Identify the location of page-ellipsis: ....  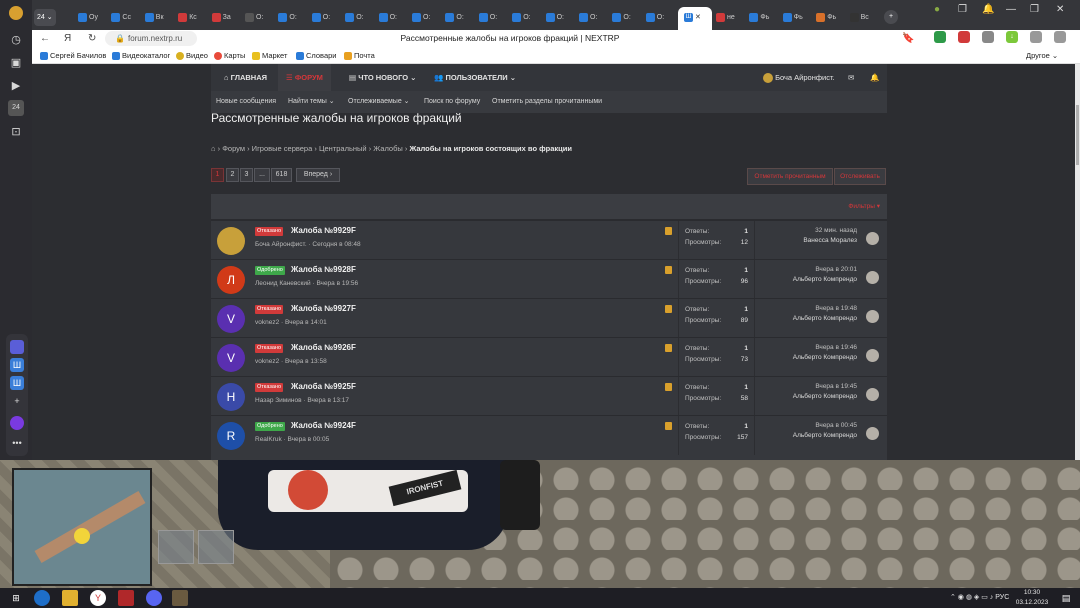
(262, 175).